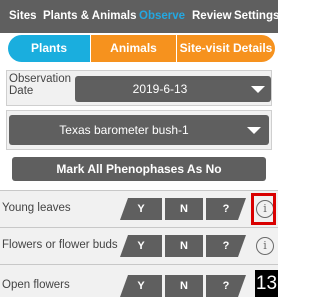 The width and height of the screenshot is (320, 297). What do you see at coordinates (265, 246) in the screenshot?
I see `info-icon: i` at bounding box center [265, 246].